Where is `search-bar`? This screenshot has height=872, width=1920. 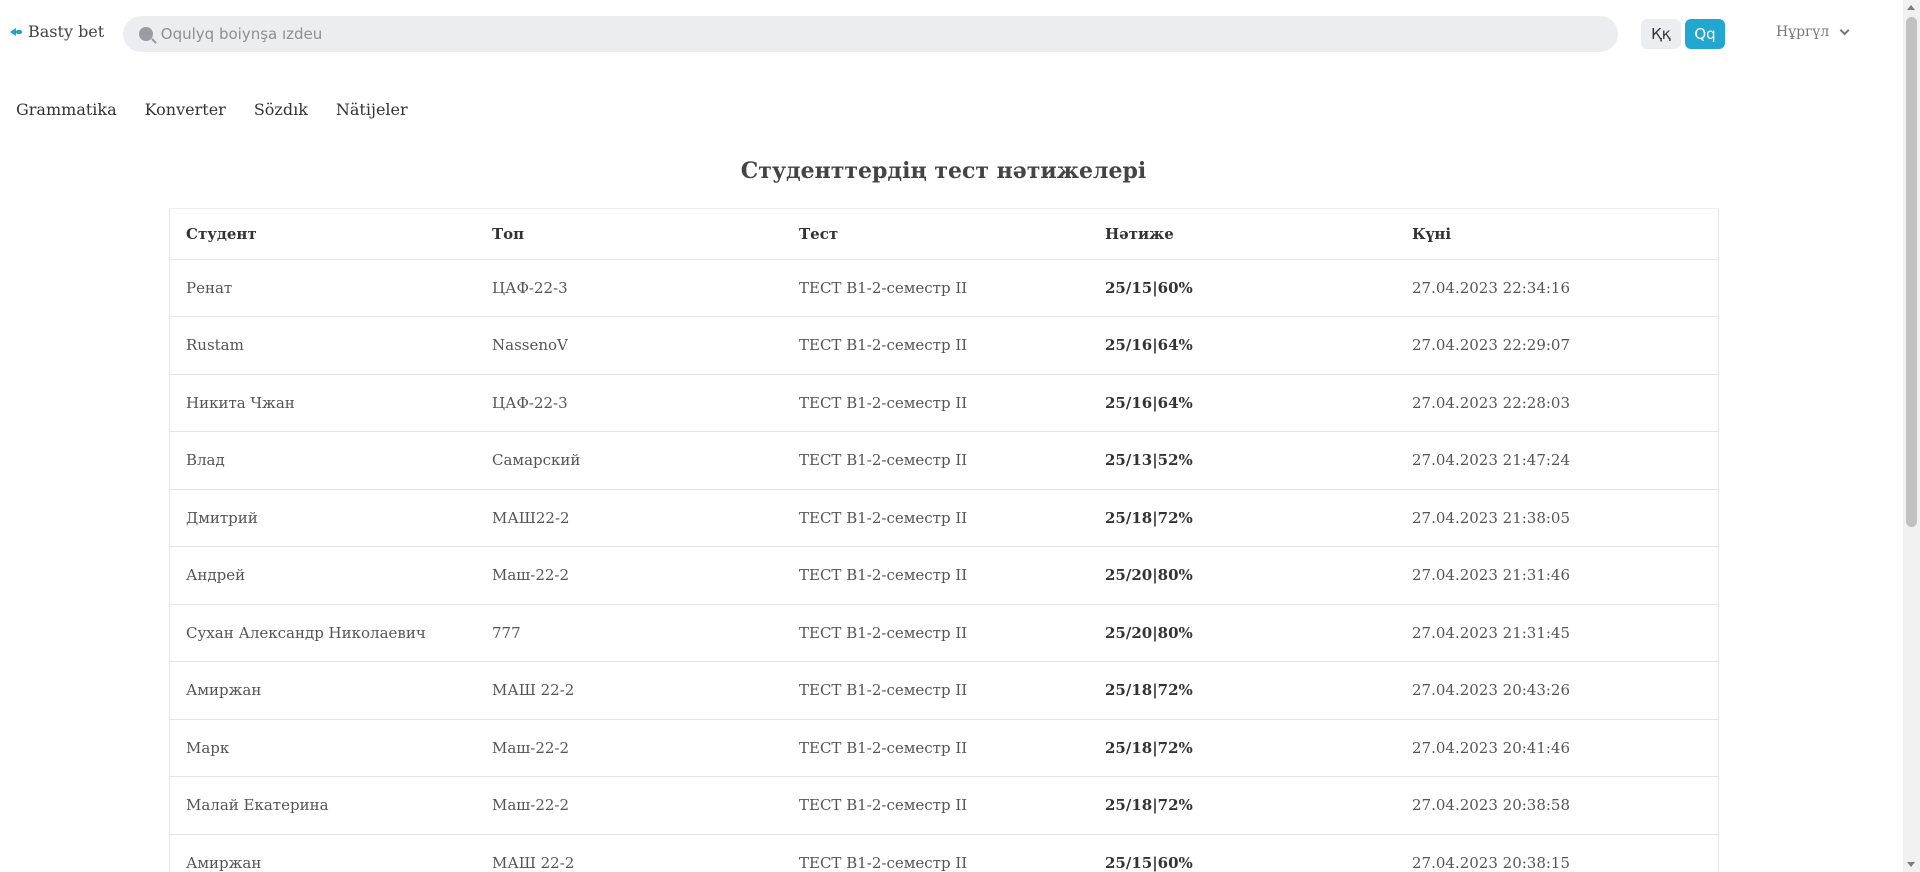 search-bar is located at coordinates (870, 34).